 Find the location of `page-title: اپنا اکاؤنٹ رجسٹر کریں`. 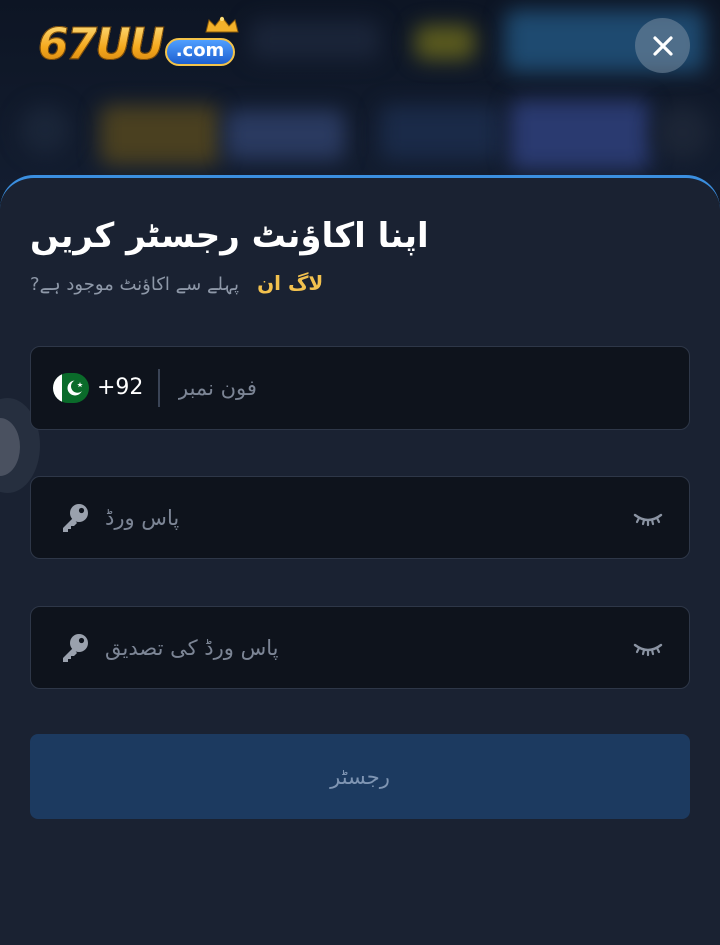

page-title: اپنا اکاؤنٹ رجسٹر کریں is located at coordinates (229, 236).